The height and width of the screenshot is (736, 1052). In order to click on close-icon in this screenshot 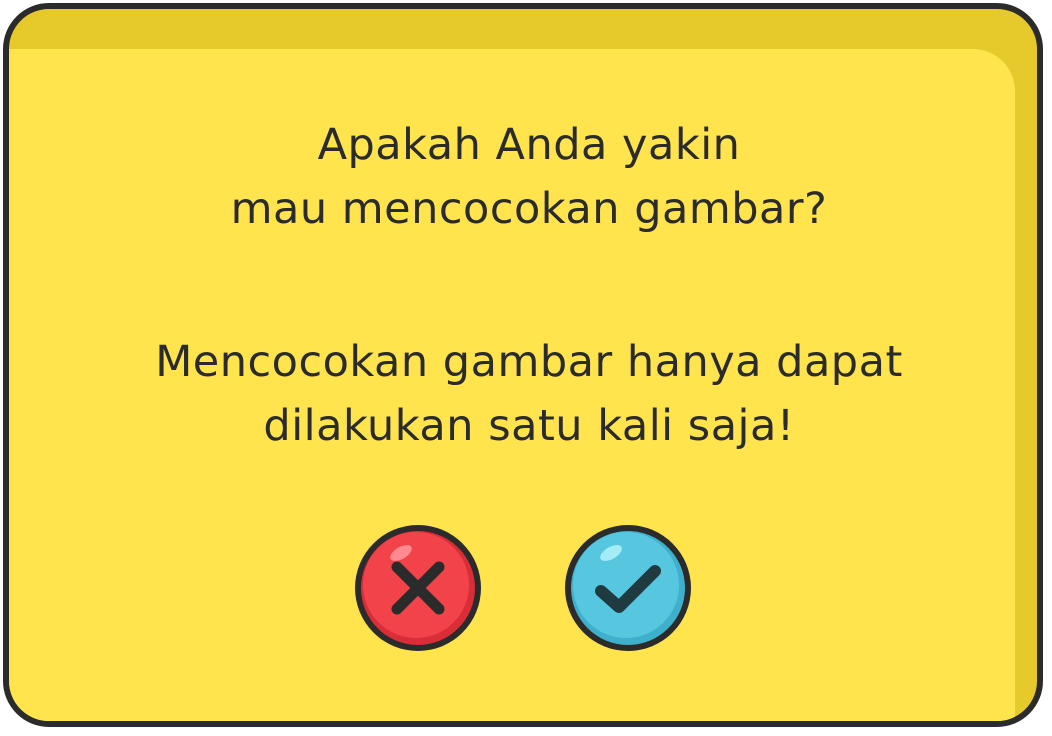, I will do `click(418, 588)`.